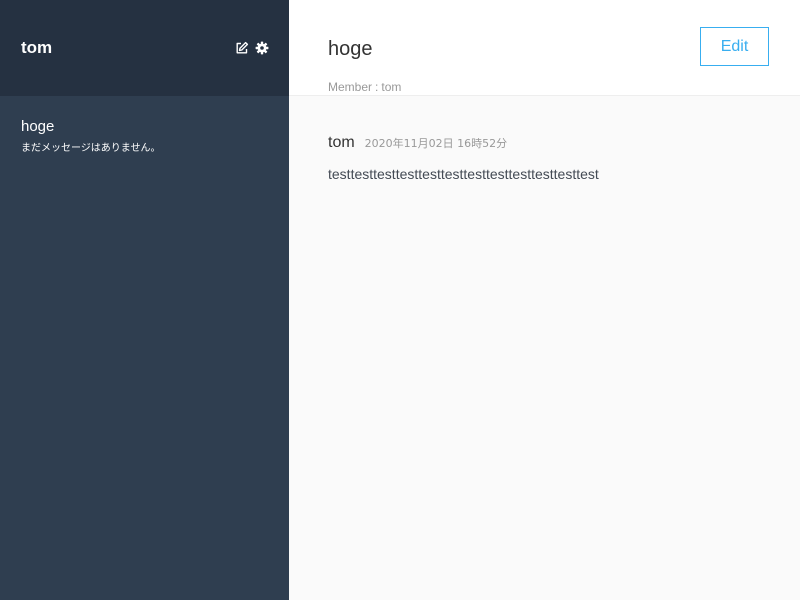  What do you see at coordinates (242, 48) in the screenshot?
I see `edit-icon` at bounding box center [242, 48].